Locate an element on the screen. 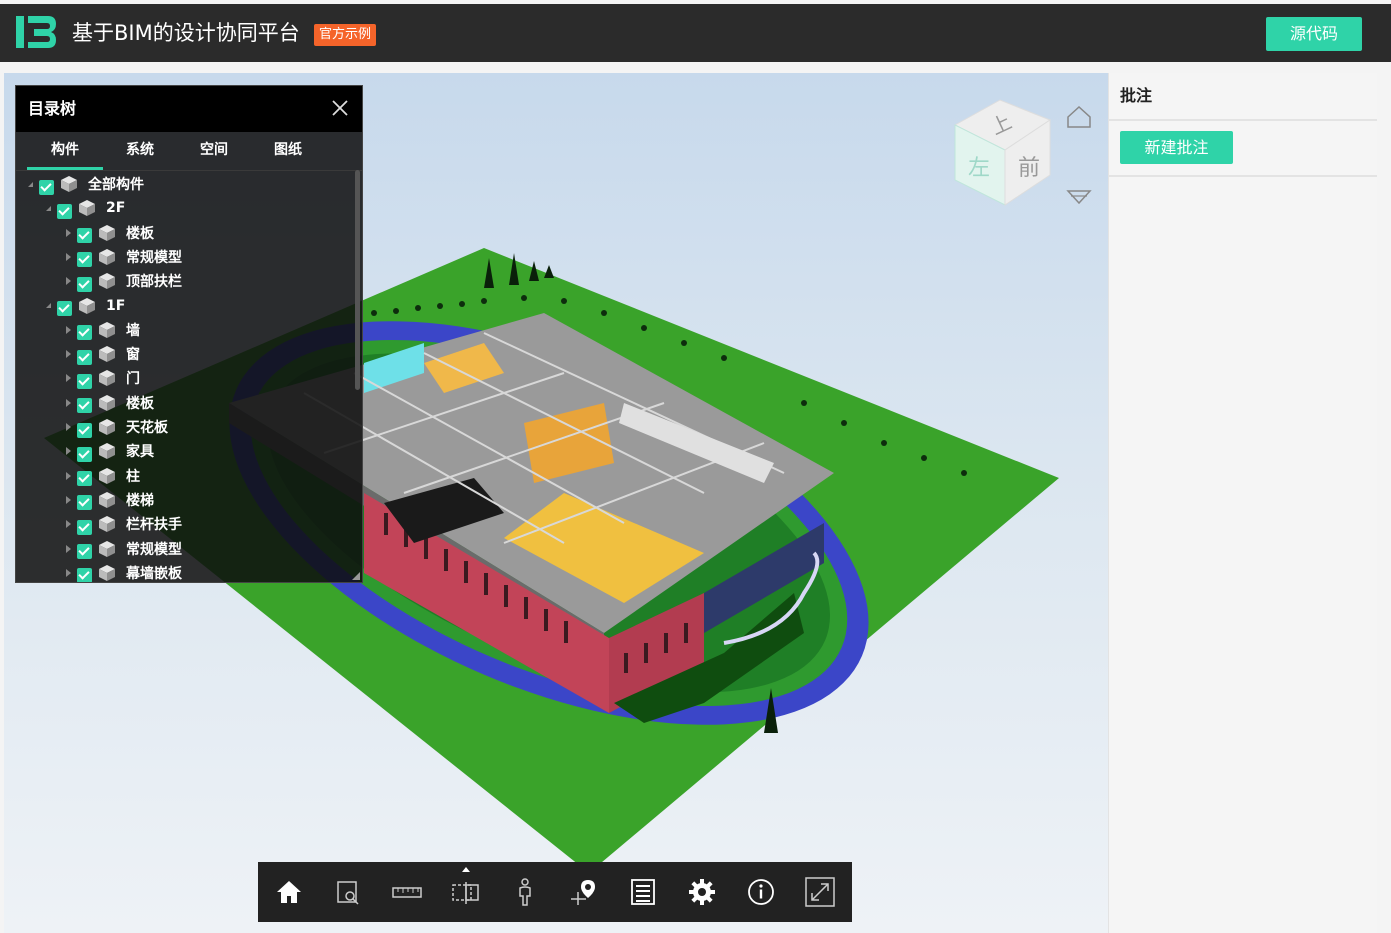 The image size is (1391, 933). bottom-toolbar is located at coordinates (555, 892).